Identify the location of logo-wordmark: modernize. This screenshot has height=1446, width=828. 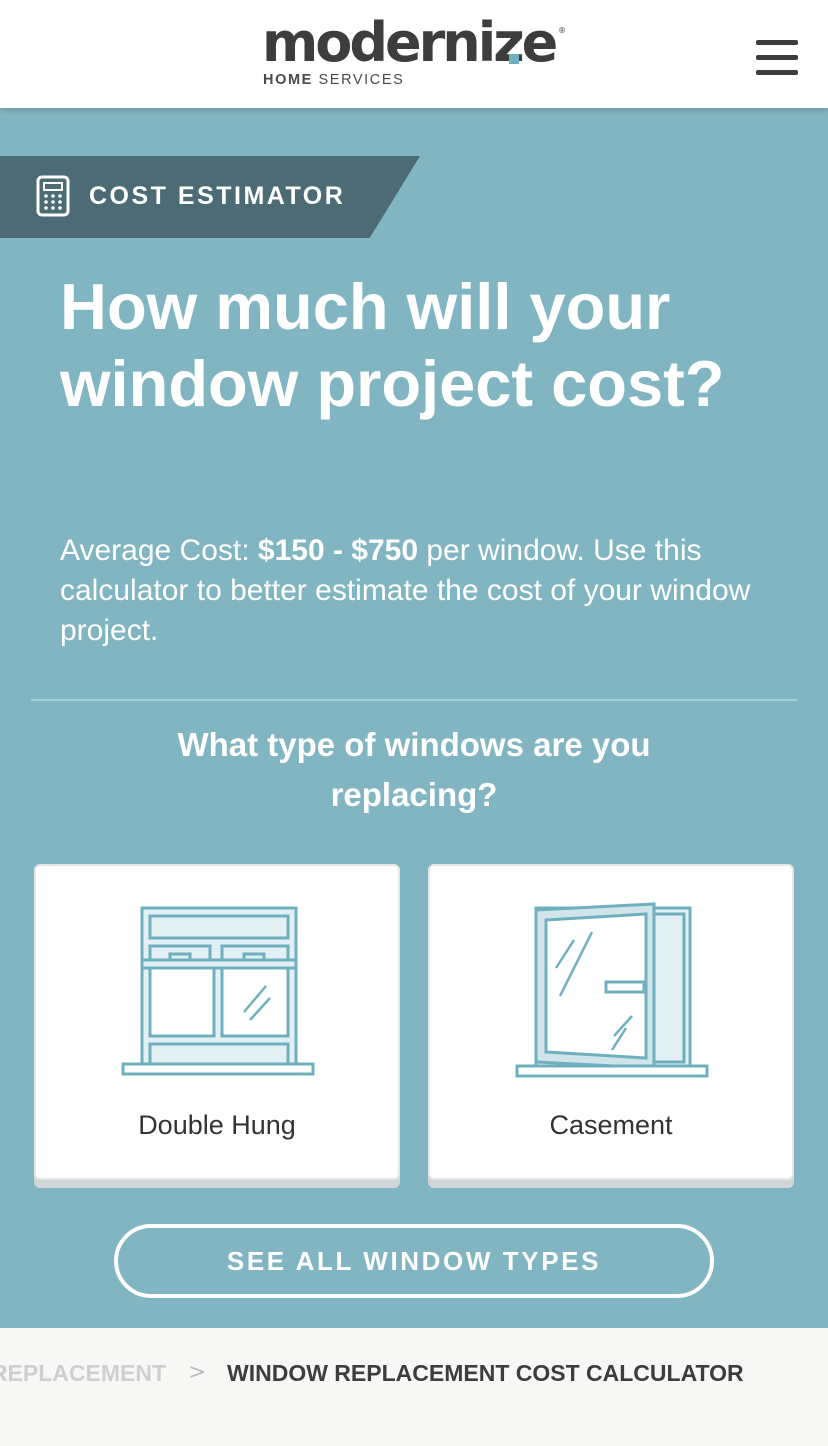
(410, 42).